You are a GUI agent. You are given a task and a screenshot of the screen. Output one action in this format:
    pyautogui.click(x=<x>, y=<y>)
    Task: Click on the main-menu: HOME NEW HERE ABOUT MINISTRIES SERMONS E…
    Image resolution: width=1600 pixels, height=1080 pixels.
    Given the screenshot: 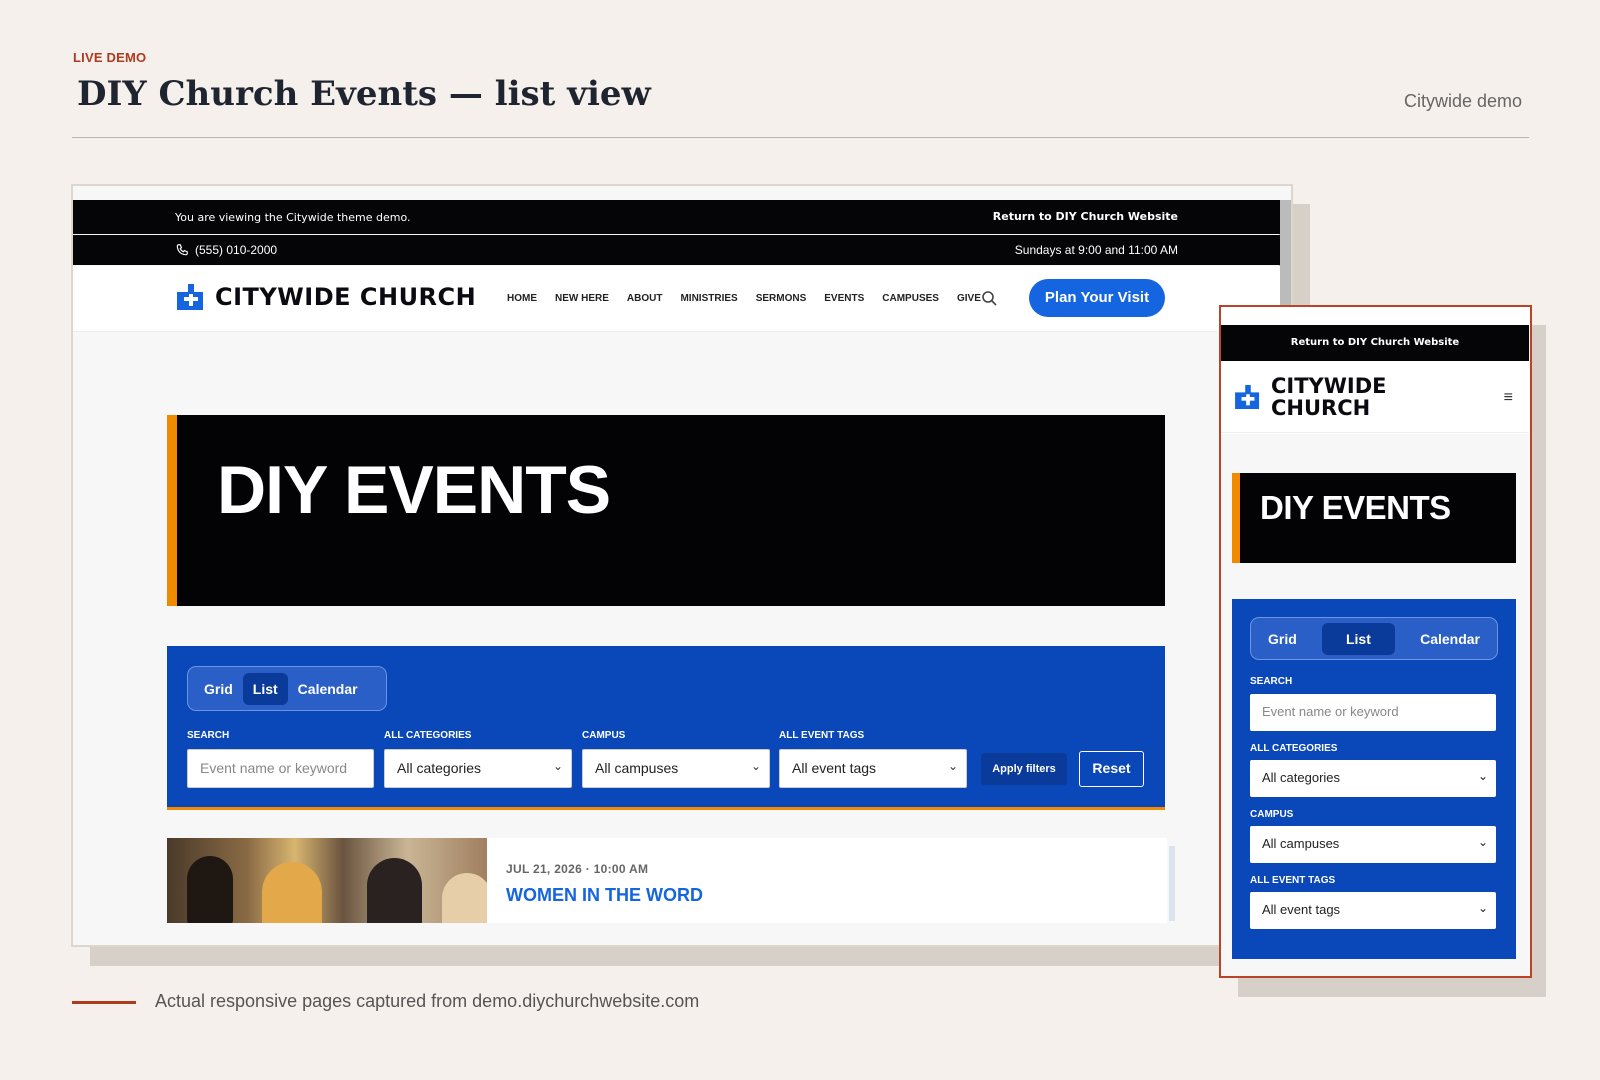 What is the action you would take?
    pyautogui.click(x=744, y=298)
    